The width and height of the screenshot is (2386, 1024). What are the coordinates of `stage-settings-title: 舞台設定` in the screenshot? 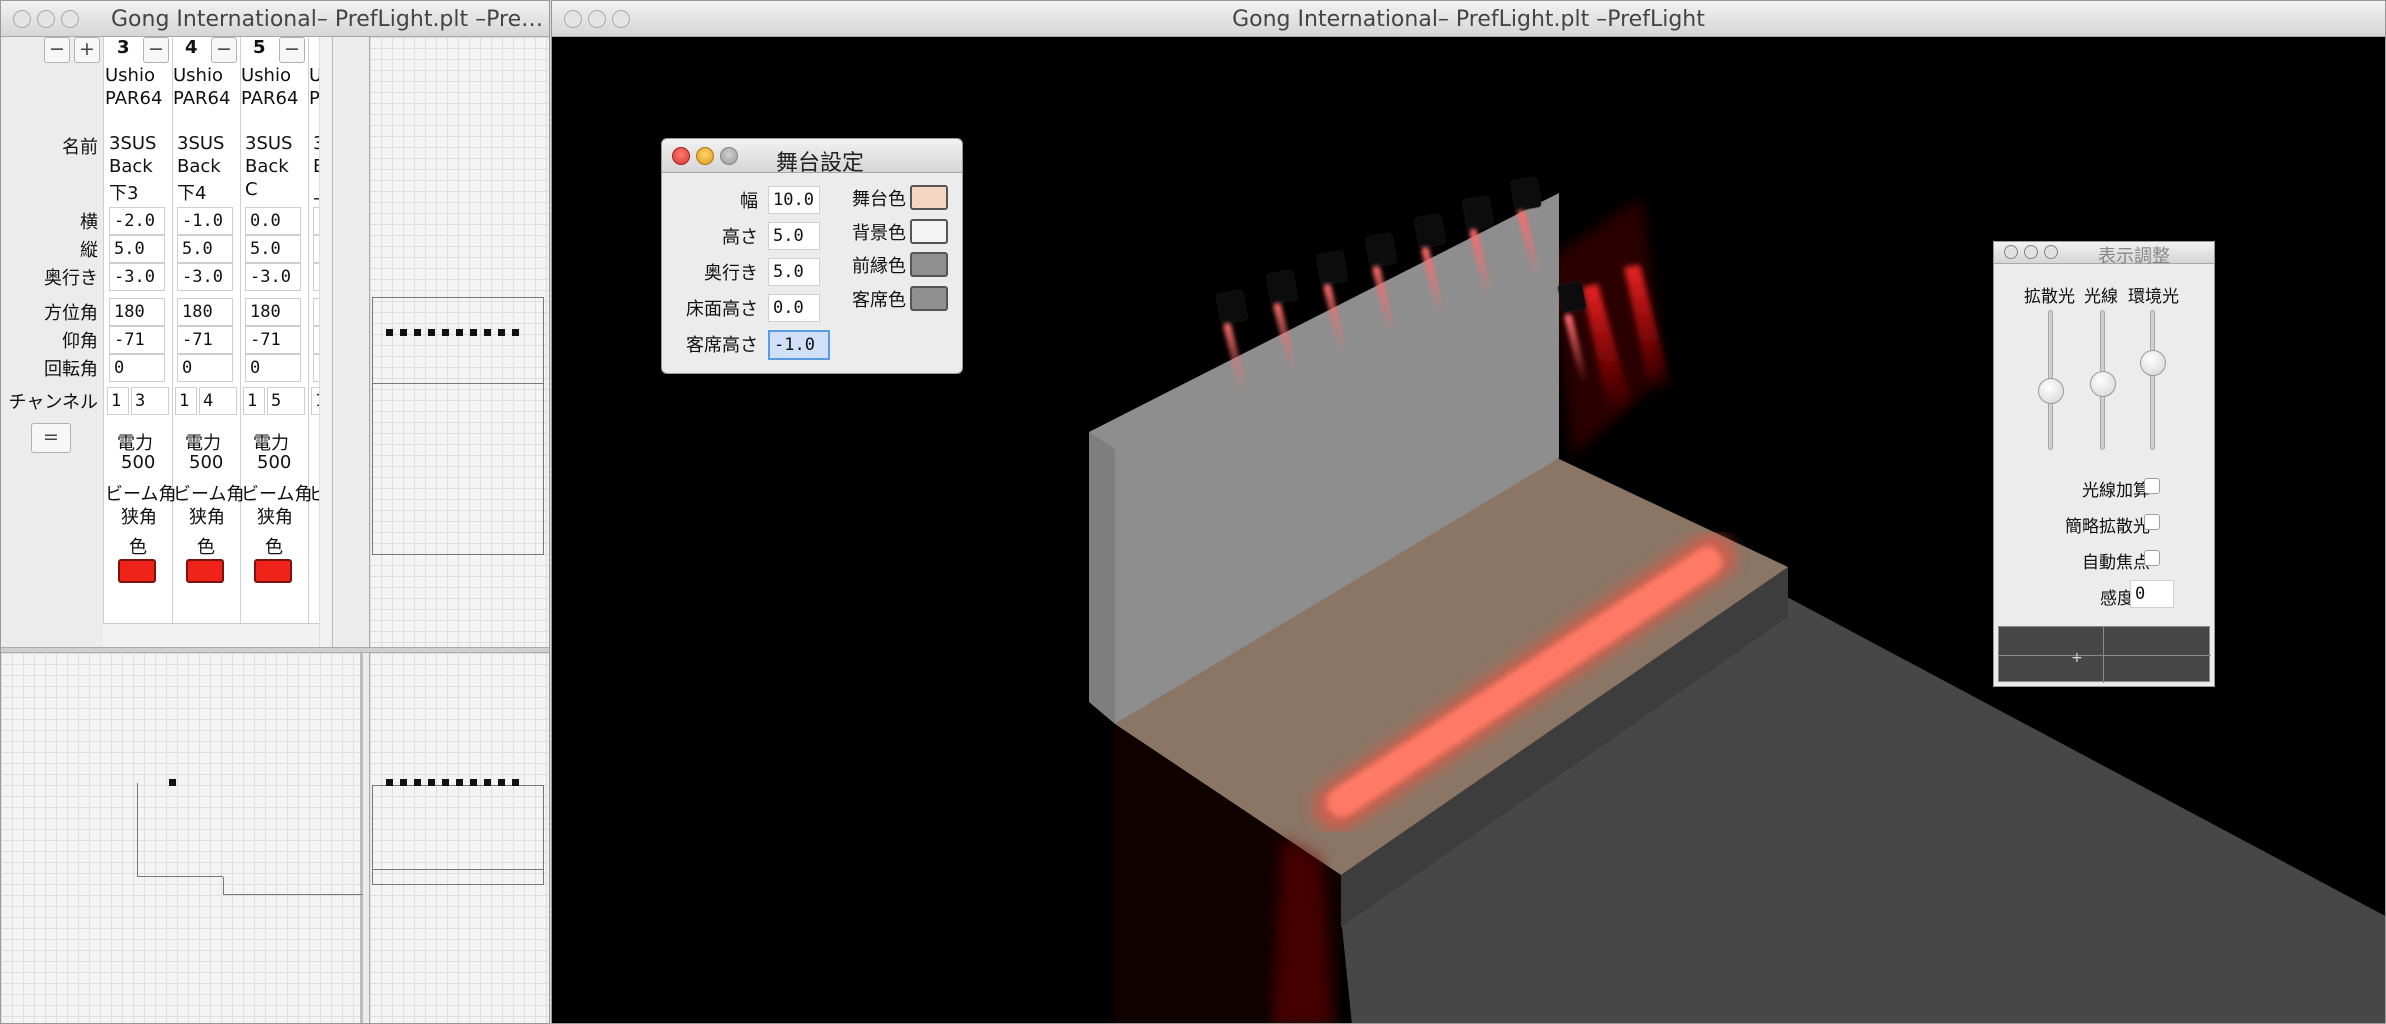 It's located at (820, 163).